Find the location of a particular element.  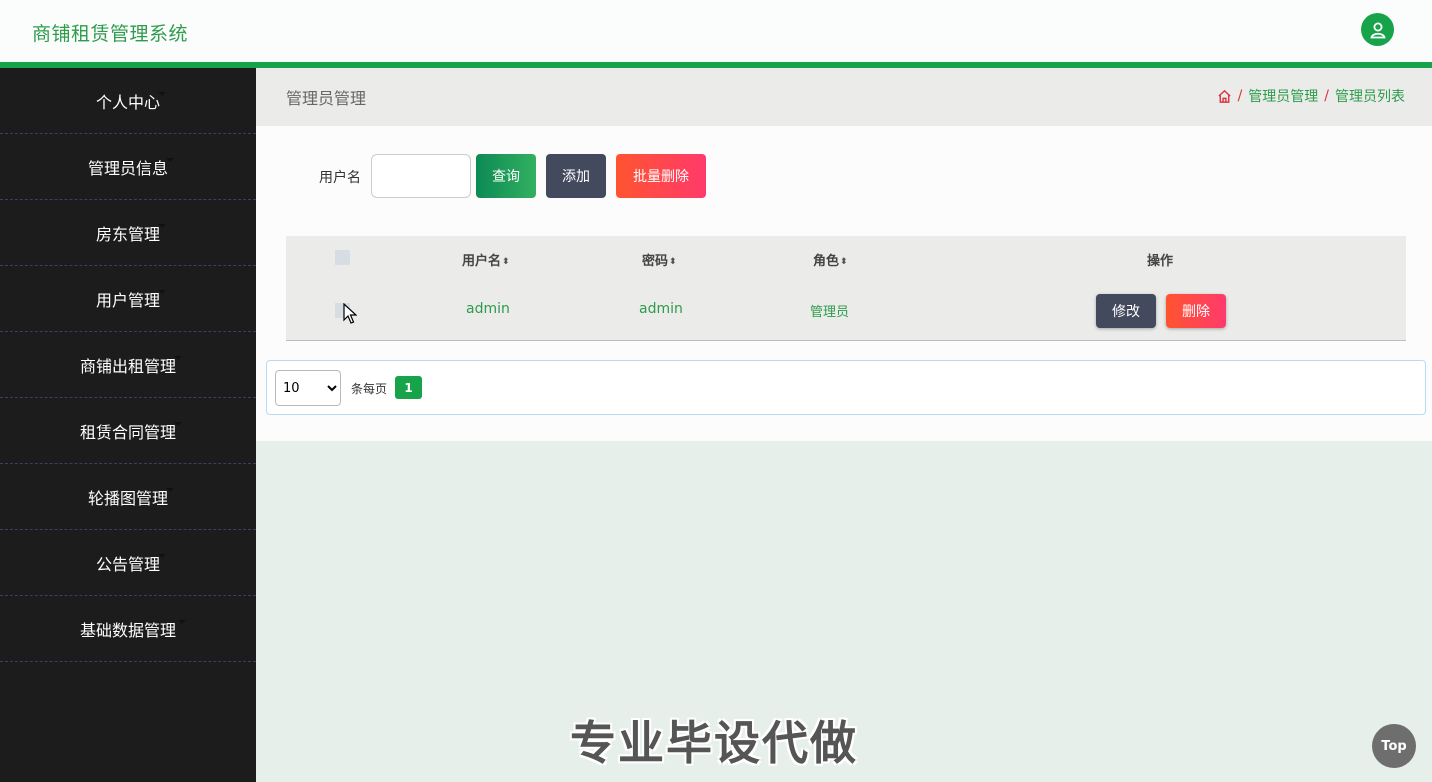

select-all-checkbox is located at coordinates (342, 257).